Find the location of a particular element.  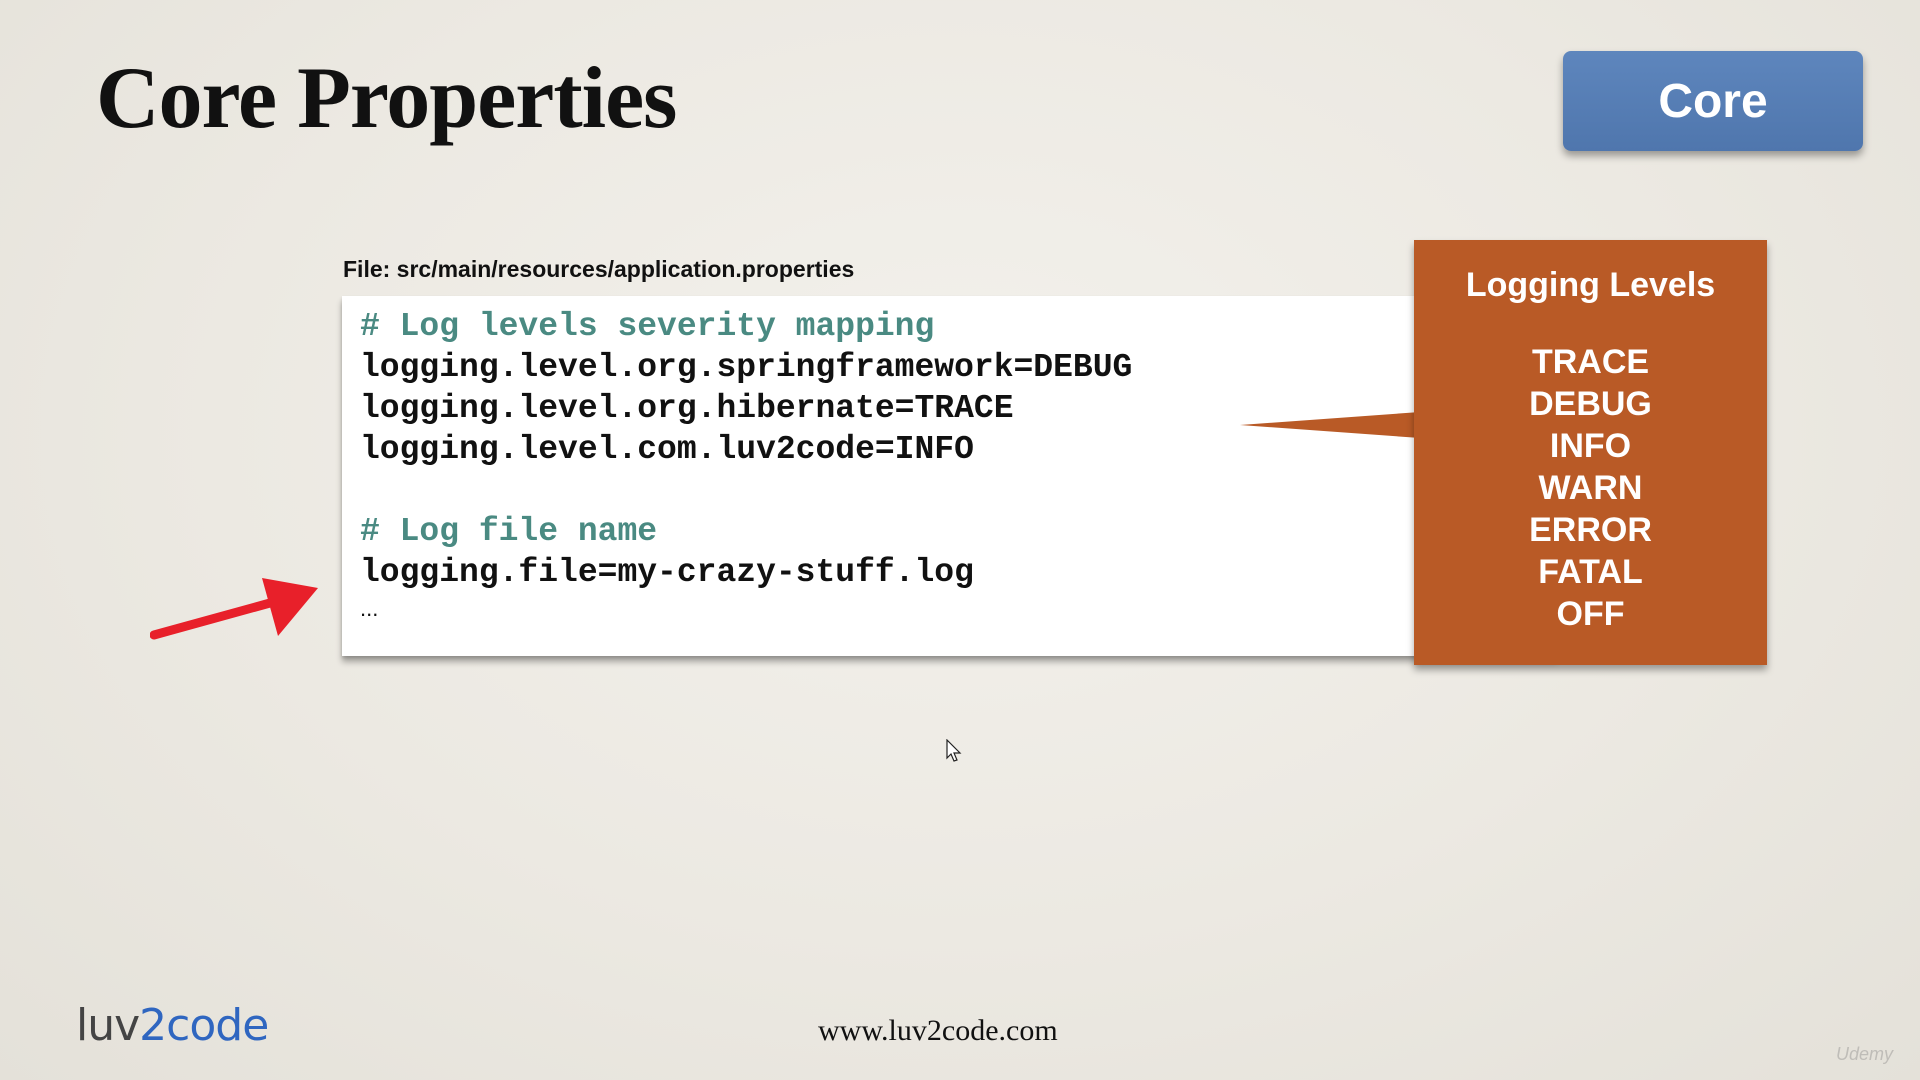

slide-title: Core Properties is located at coordinates (386, 98).